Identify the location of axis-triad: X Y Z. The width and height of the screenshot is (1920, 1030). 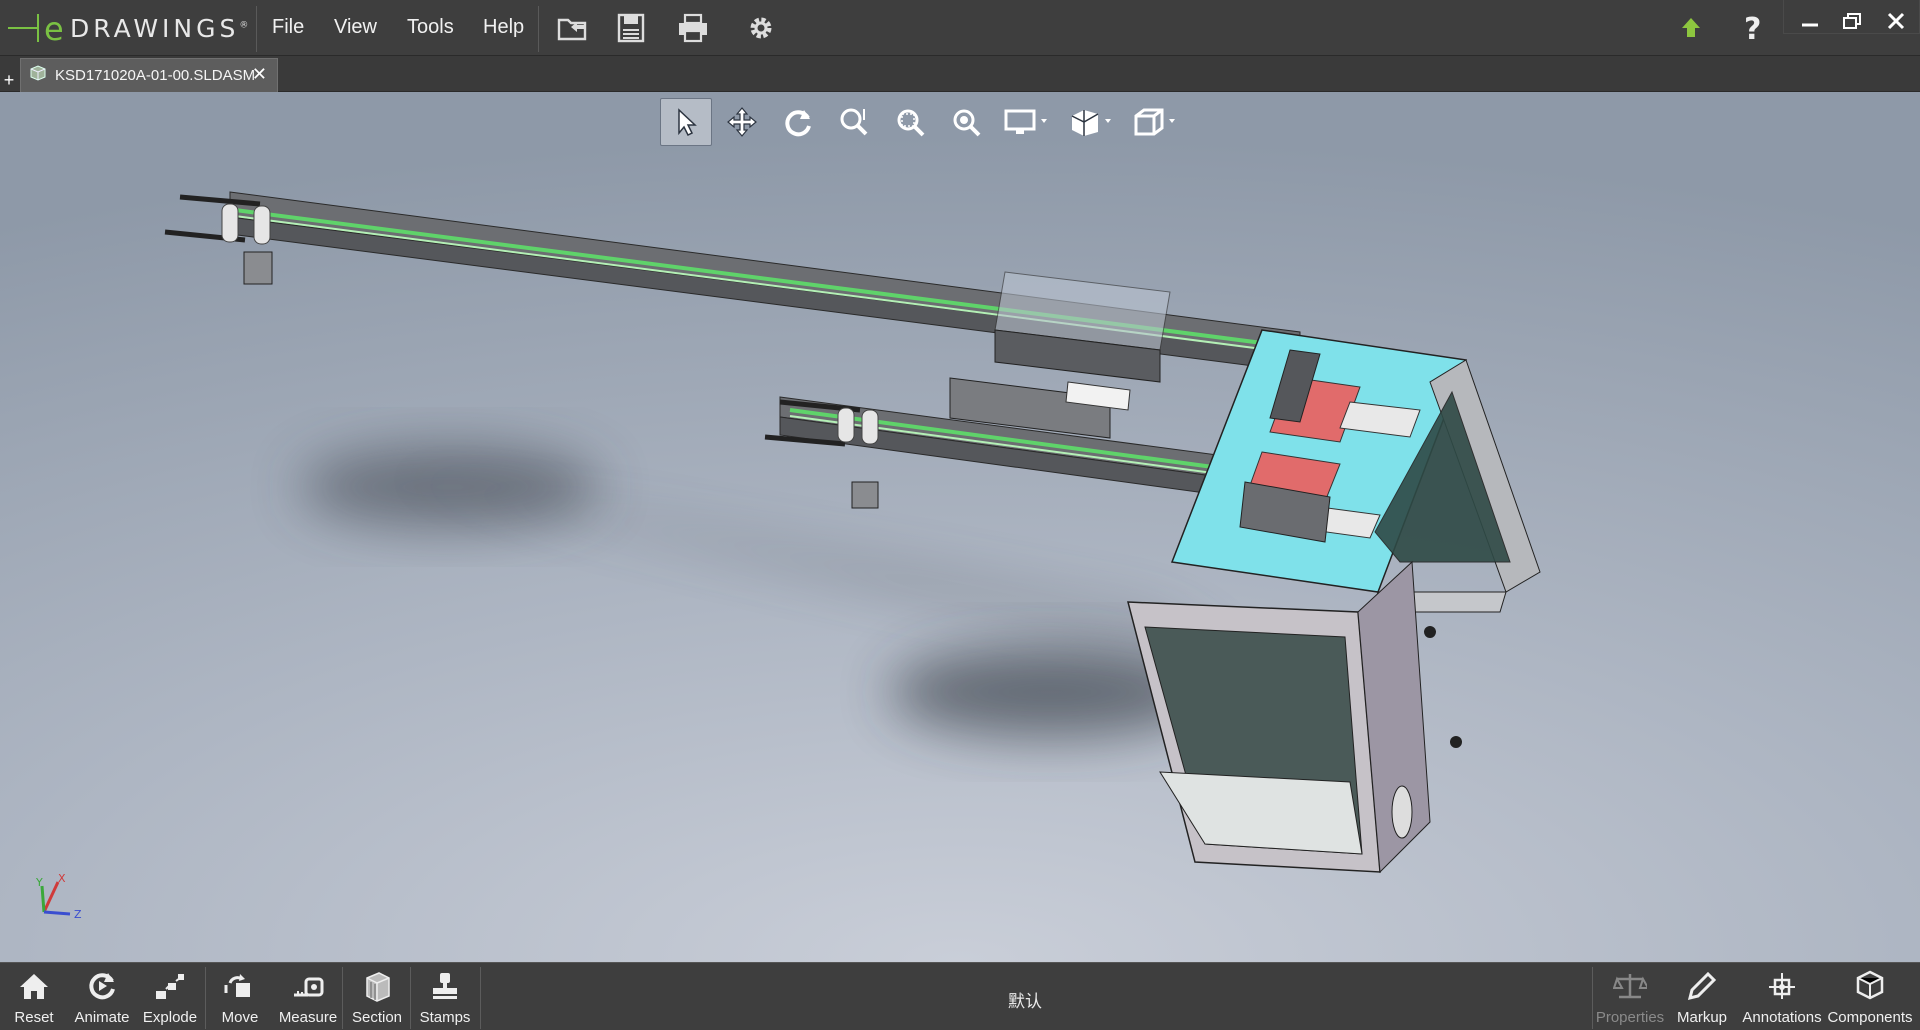
(58, 896).